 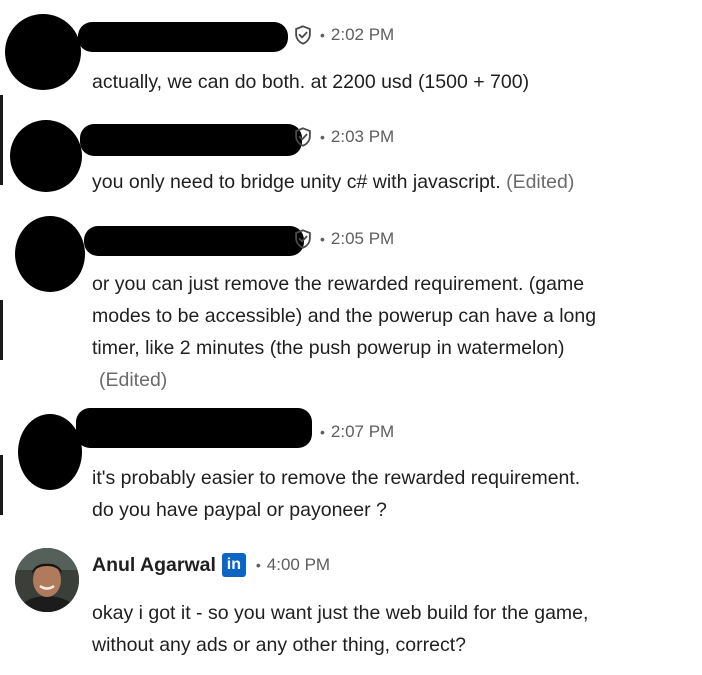 I want to click on message-time: 2:03 PM, so click(x=362, y=136).